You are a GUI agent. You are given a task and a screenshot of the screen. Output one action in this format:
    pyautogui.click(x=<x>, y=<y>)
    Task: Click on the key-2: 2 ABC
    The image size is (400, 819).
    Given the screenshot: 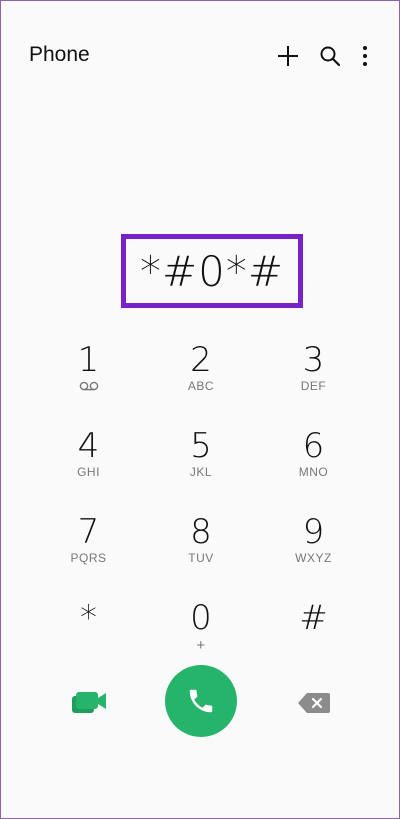 What is the action you would take?
    pyautogui.click(x=201, y=382)
    